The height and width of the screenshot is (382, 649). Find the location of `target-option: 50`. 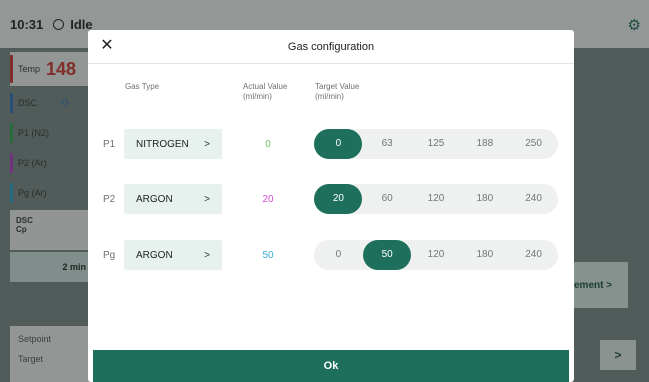

target-option: 50 is located at coordinates (387, 255).